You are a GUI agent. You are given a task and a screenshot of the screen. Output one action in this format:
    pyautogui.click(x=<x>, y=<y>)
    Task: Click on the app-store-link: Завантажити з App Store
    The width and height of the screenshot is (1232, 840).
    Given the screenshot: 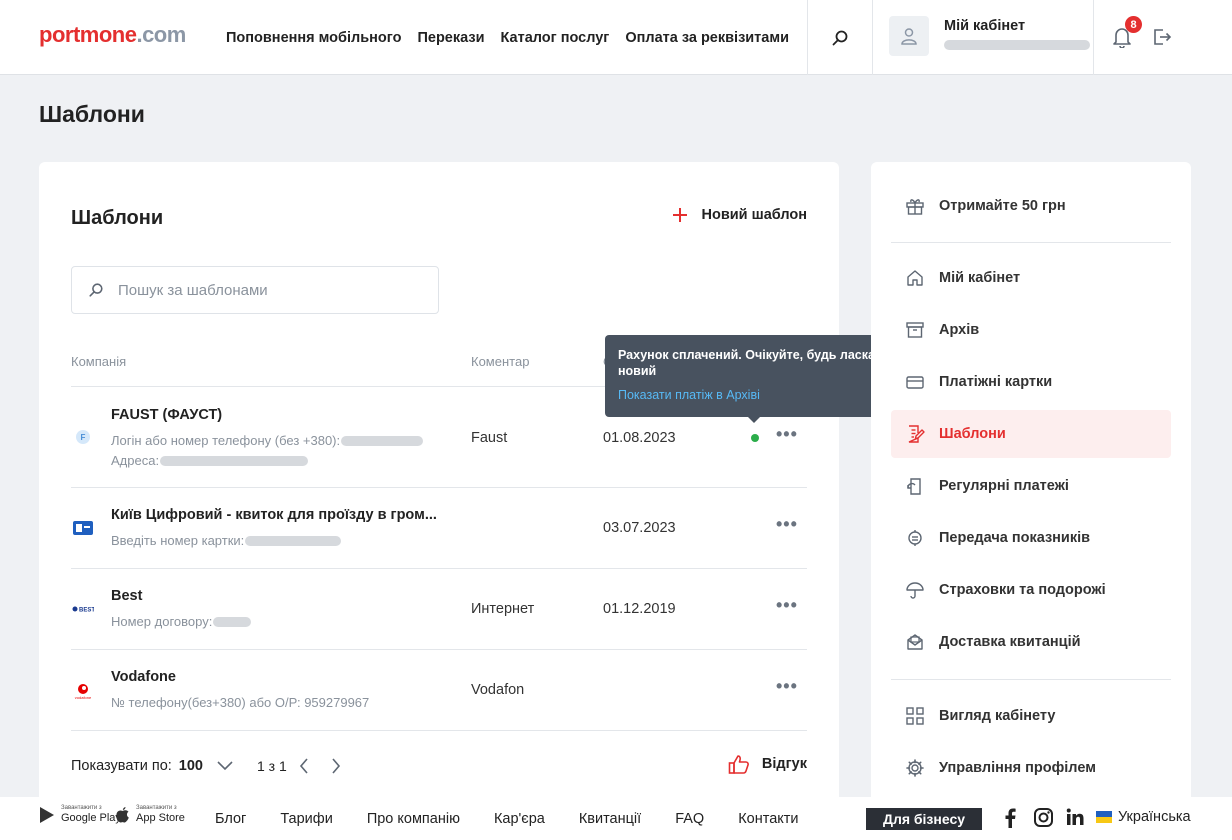 What is the action you would take?
    pyautogui.click(x=150, y=814)
    